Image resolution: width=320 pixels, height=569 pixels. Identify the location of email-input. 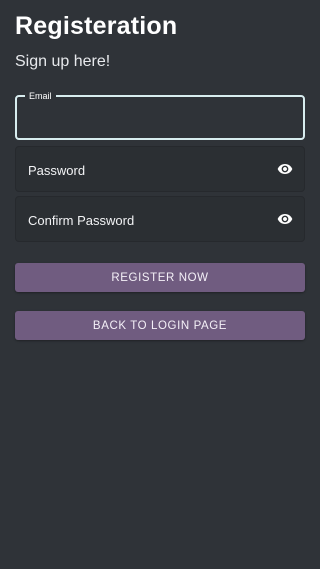
(160, 119).